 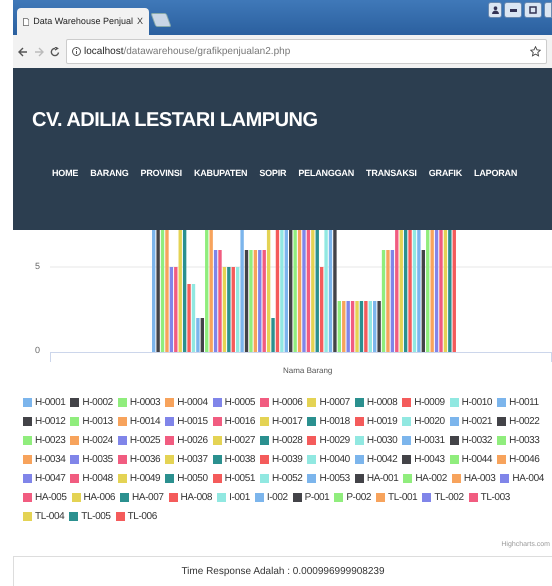 What do you see at coordinates (44, 402) in the screenshot?
I see `legend-item: H-0001` at bounding box center [44, 402].